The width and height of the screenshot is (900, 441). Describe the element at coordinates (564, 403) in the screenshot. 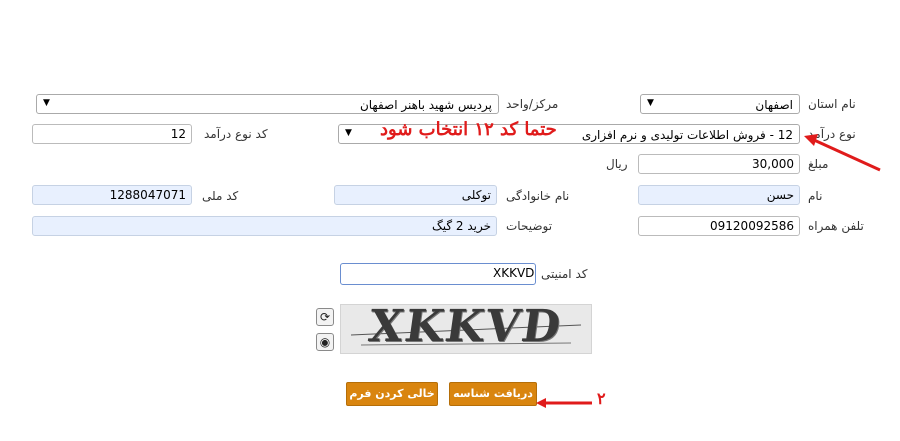

I see `annotation-arrow-step` at that location.